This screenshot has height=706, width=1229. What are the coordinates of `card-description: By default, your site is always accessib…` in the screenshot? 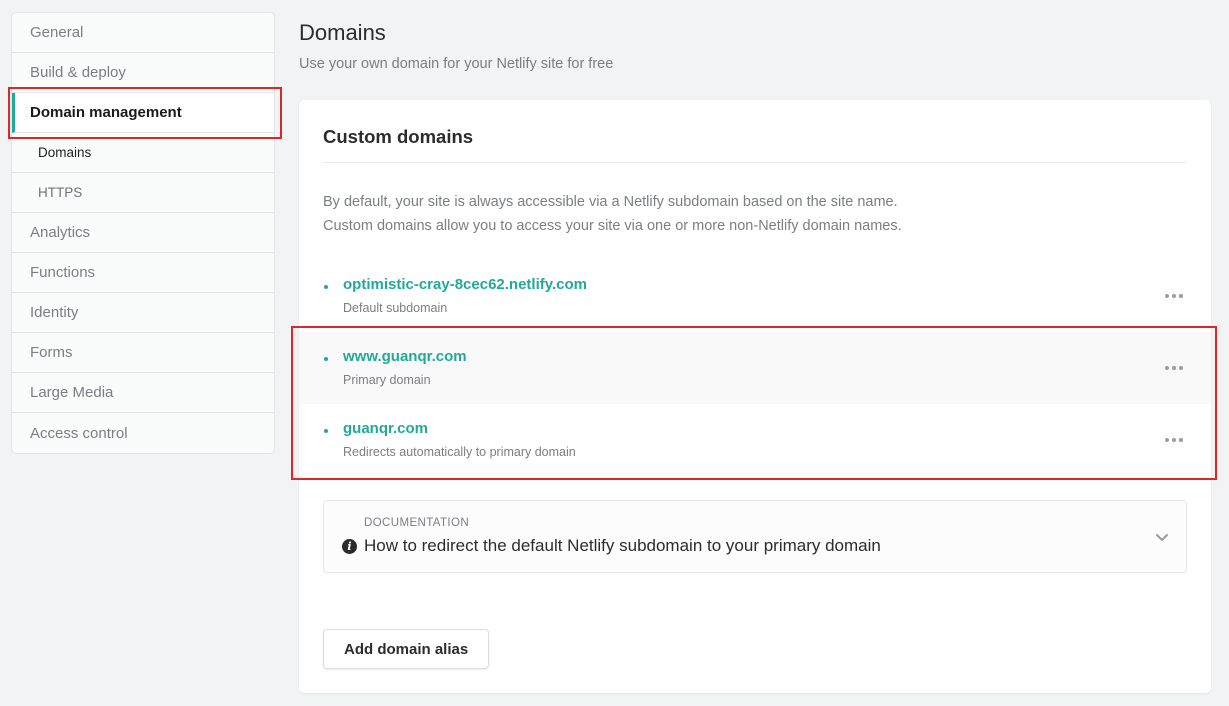 It's located at (612, 214).